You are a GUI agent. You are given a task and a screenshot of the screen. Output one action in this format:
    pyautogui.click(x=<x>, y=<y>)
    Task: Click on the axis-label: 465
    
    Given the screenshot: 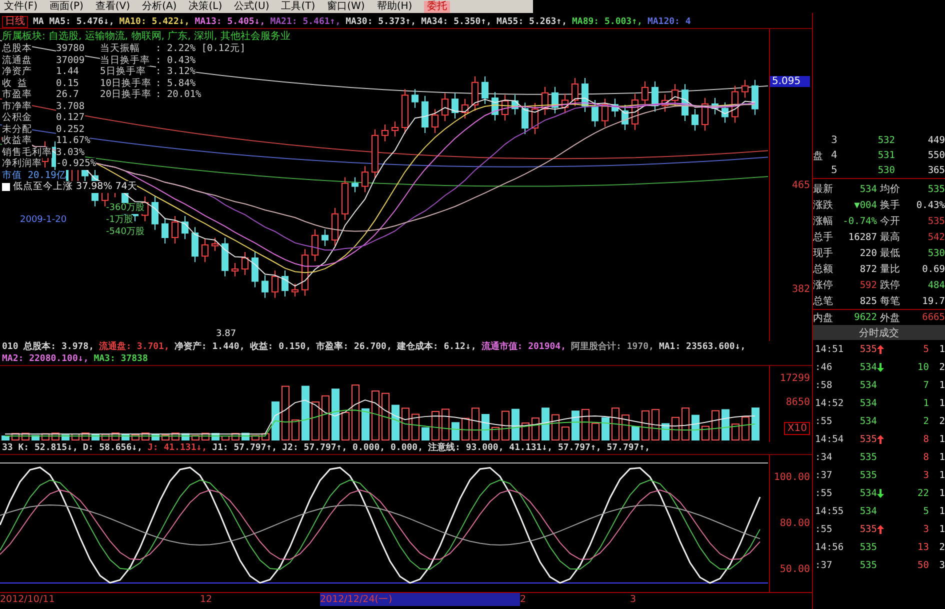 What is the action you would take?
    pyautogui.click(x=801, y=185)
    